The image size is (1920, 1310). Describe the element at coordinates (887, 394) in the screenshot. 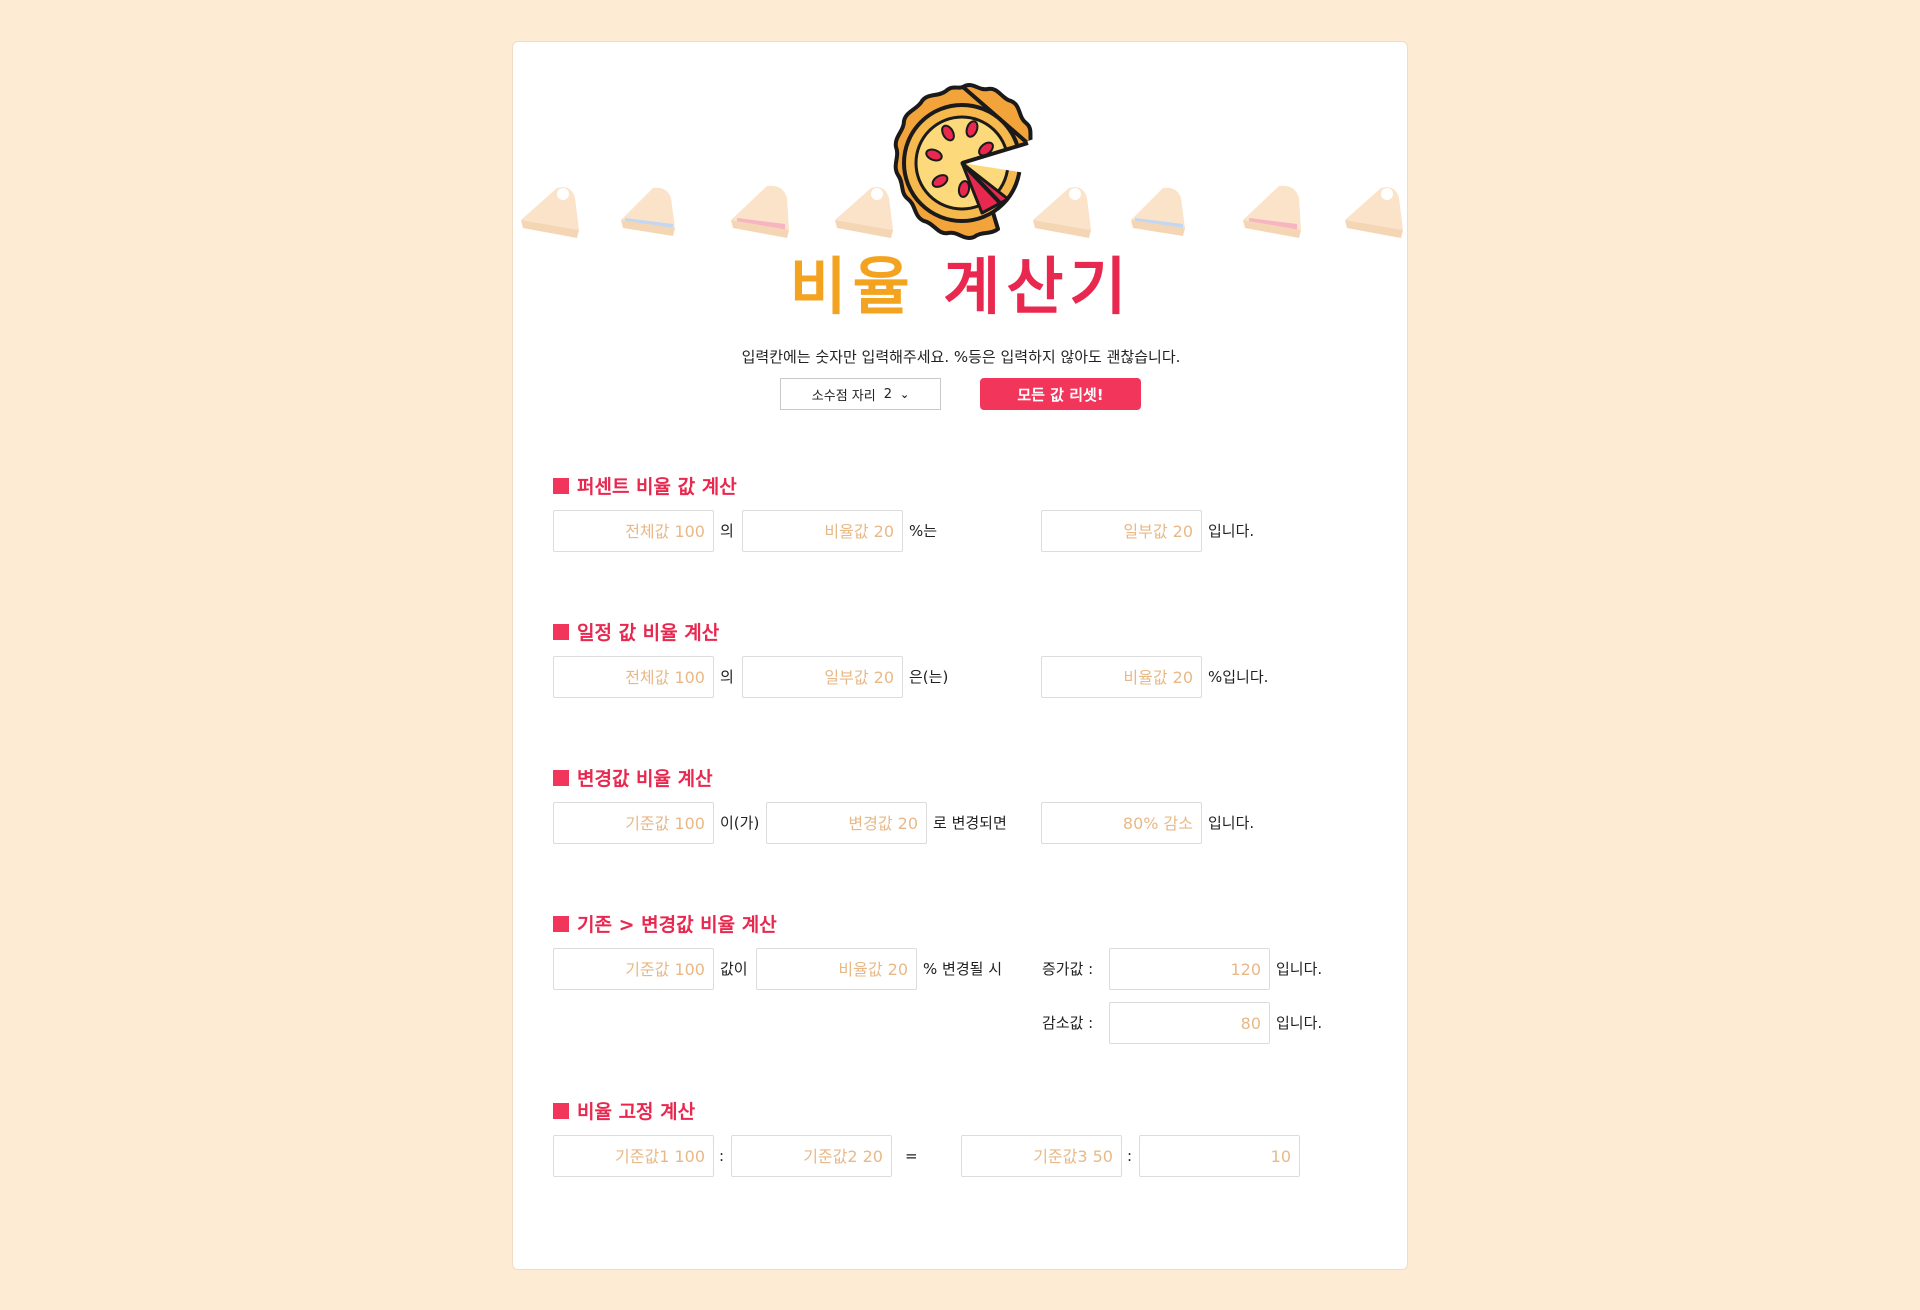

I see `decimal-places-value: 2` at that location.